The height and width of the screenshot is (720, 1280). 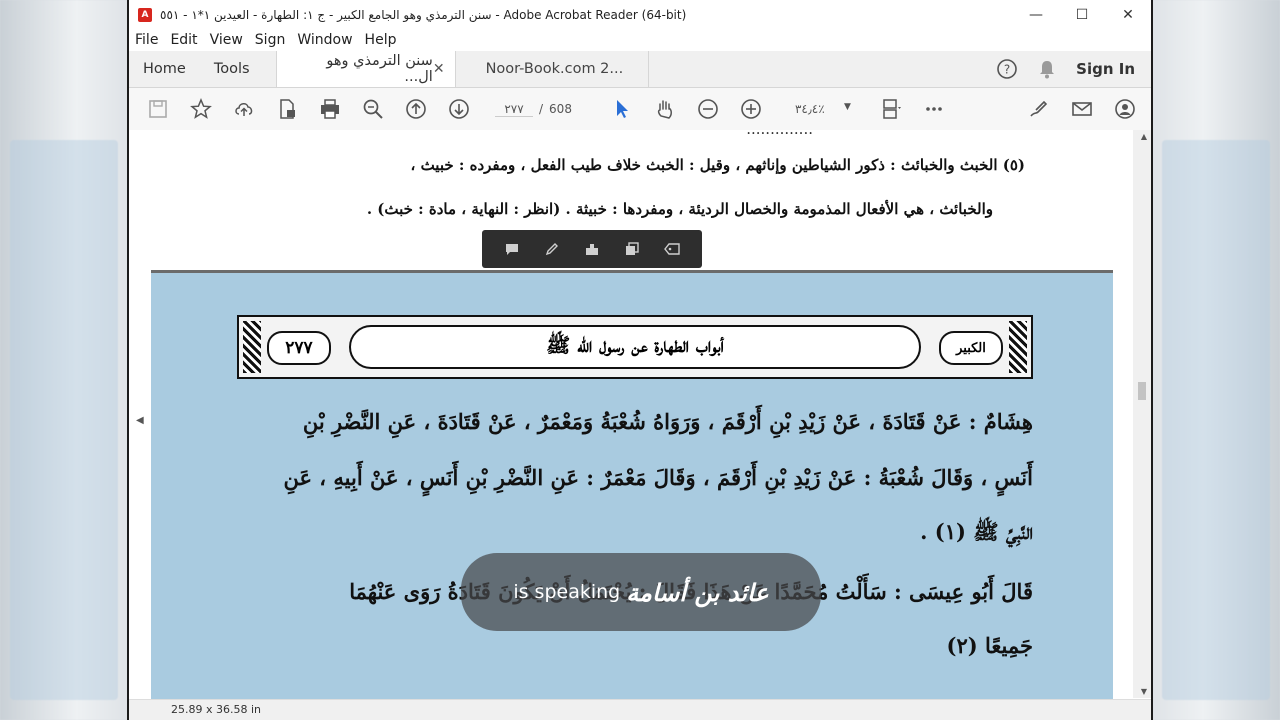 What do you see at coordinates (552, 249) in the screenshot?
I see `highlight-pen-icon` at bounding box center [552, 249].